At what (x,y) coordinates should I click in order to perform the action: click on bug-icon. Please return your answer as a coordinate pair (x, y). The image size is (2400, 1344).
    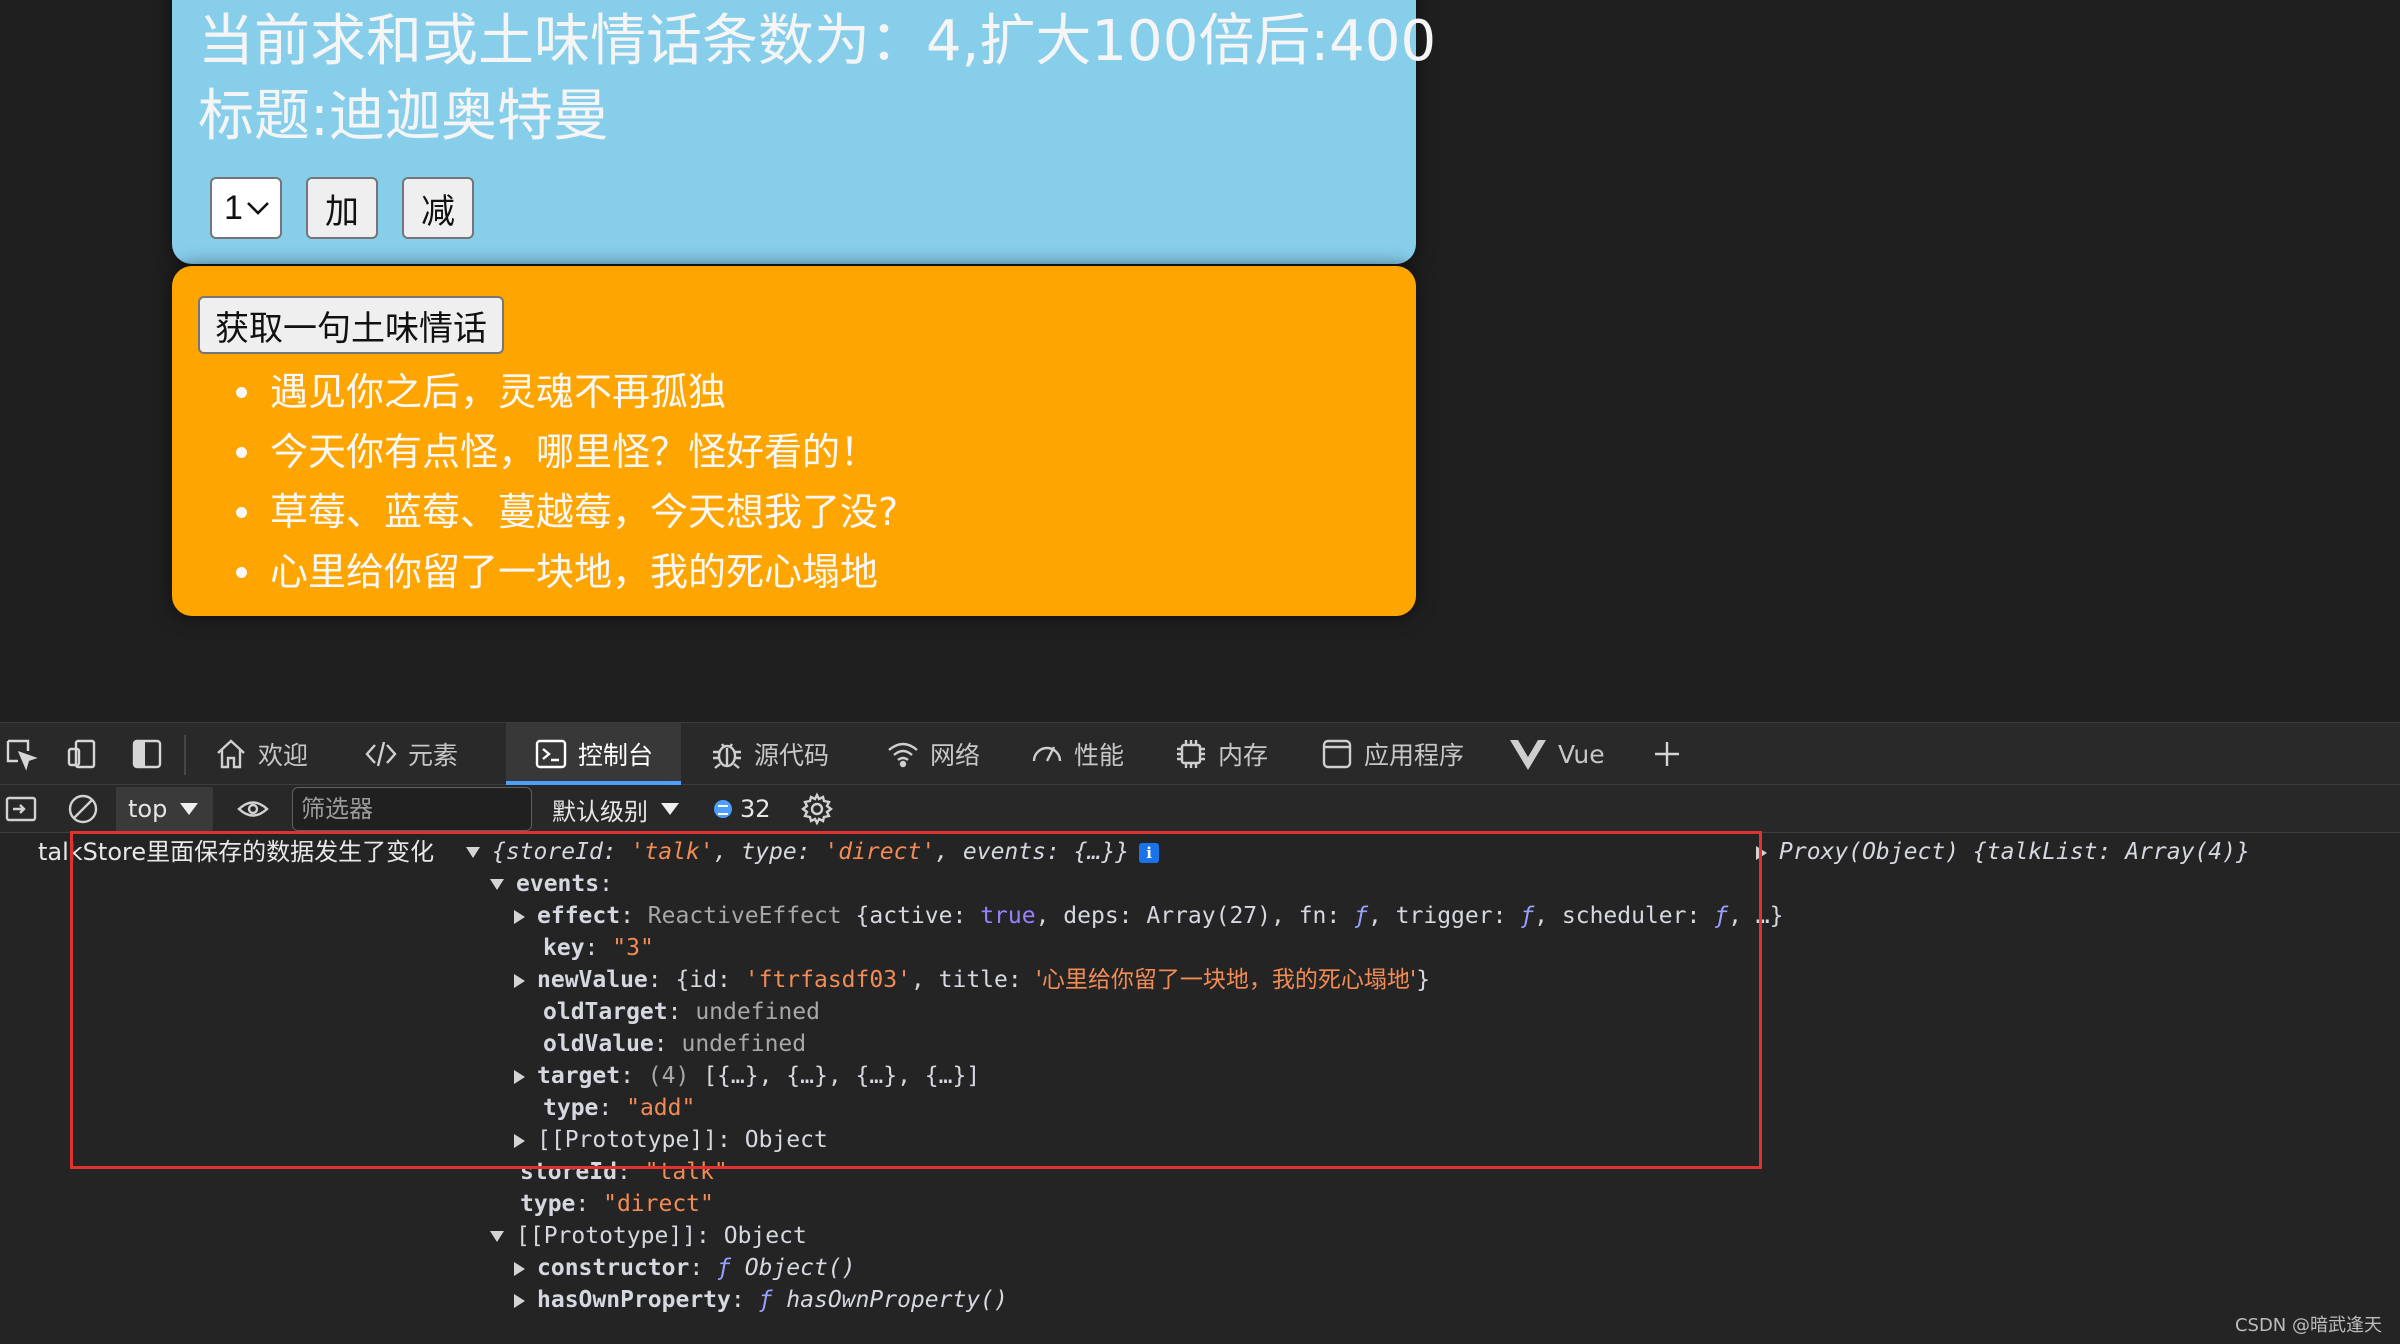
    Looking at the image, I should click on (727, 756).